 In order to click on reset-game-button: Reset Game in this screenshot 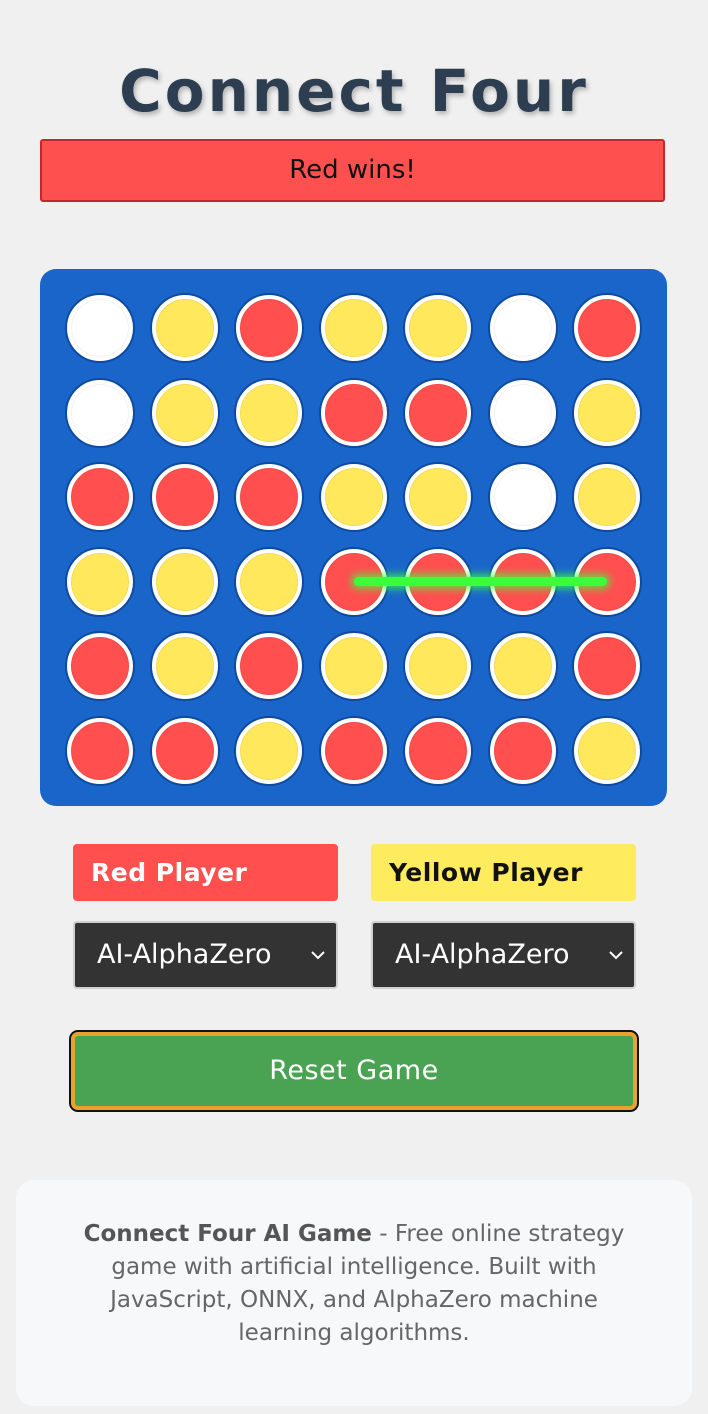, I will do `click(354, 1071)`.